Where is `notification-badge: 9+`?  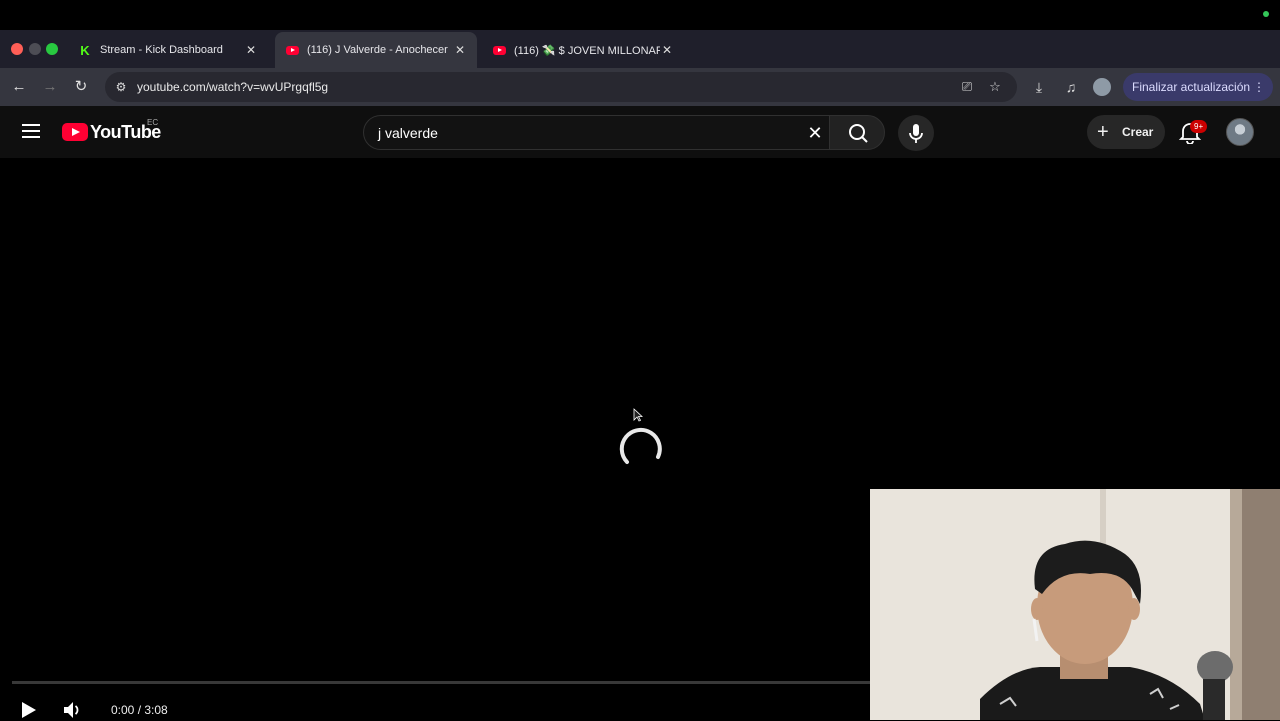 notification-badge: 9+ is located at coordinates (1199, 126).